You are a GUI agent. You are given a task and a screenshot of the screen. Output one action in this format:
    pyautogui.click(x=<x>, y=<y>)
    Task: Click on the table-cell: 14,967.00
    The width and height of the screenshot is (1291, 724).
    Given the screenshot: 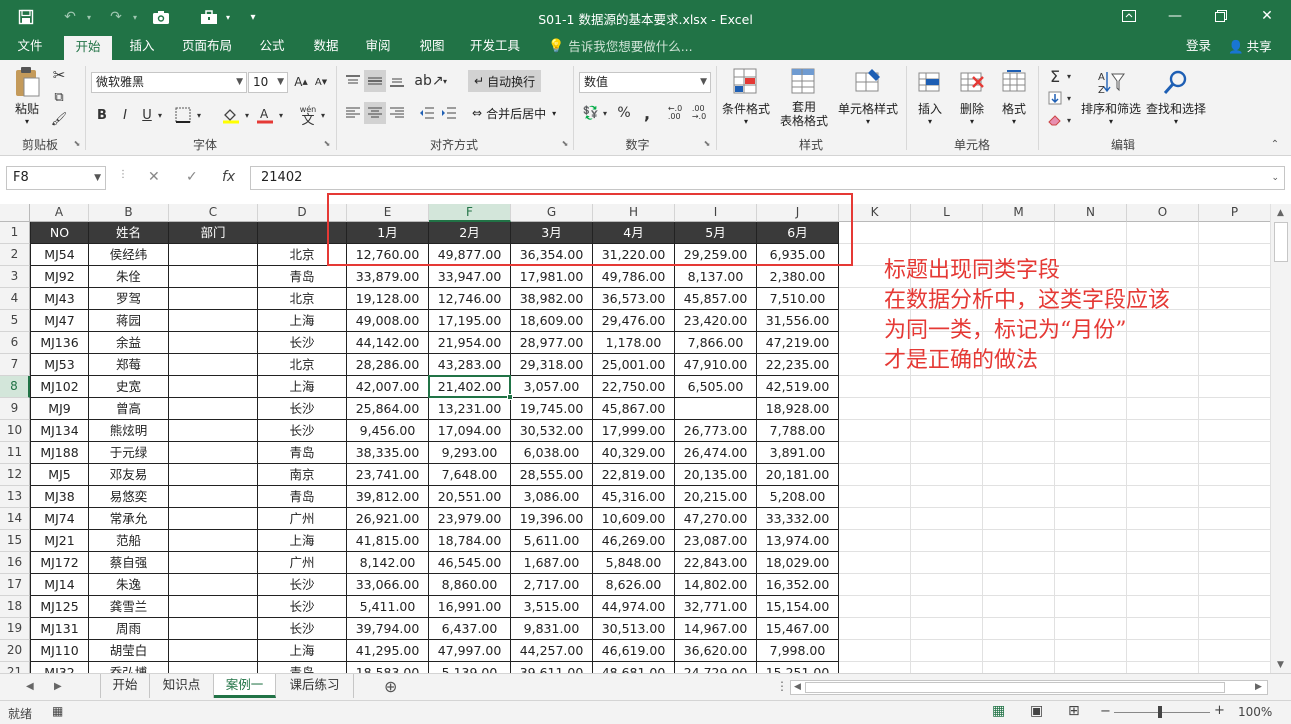 What is the action you would take?
    pyautogui.click(x=716, y=629)
    